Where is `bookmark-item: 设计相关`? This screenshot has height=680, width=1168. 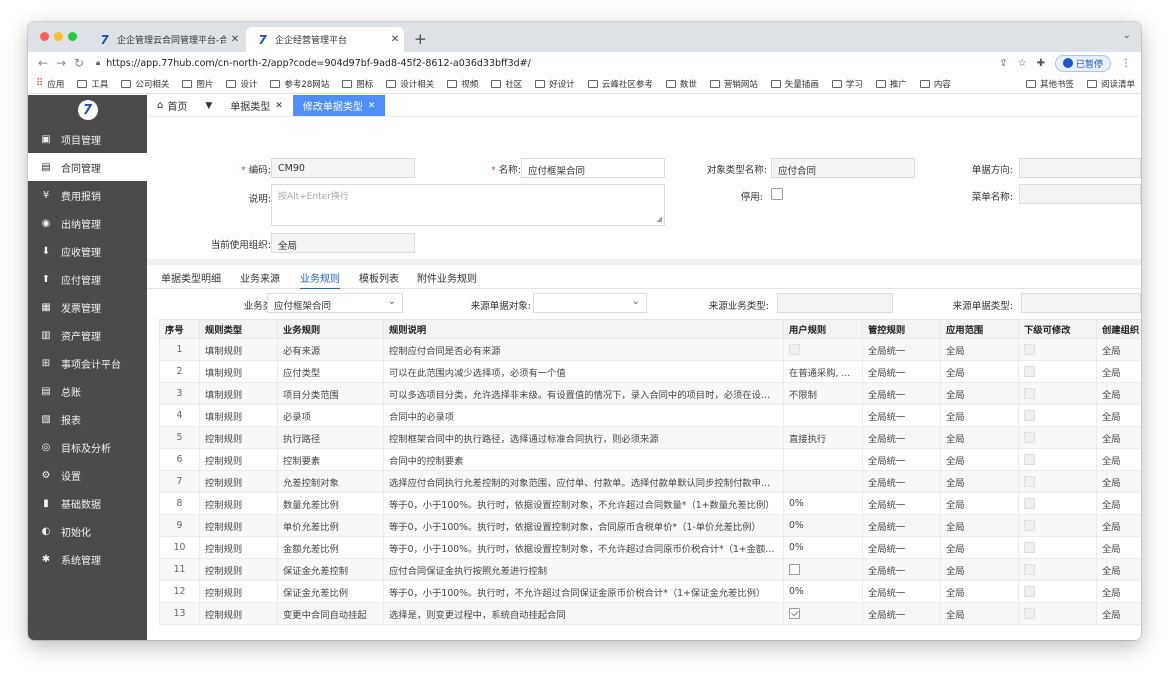 bookmark-item: 设计相关 is located at coordinates (410, 84).